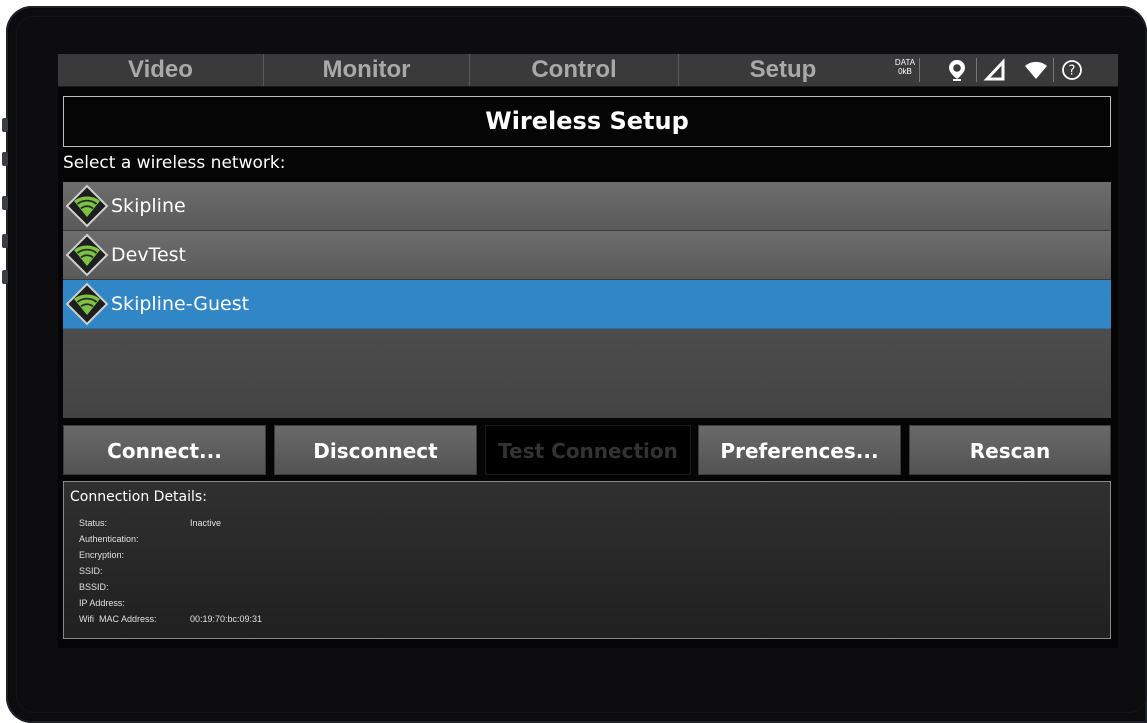 Image resolution: width=1147 pixels, height=723 pixels. Describe the element at coordinates (587, 121) in the screenshot. I see `page-title: Wireless Setup` at that location.